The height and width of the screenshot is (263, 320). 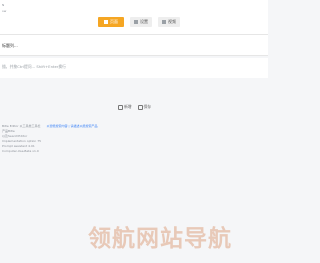 I want to click on tab-video-label: 视频, so click(x=172, y=21).